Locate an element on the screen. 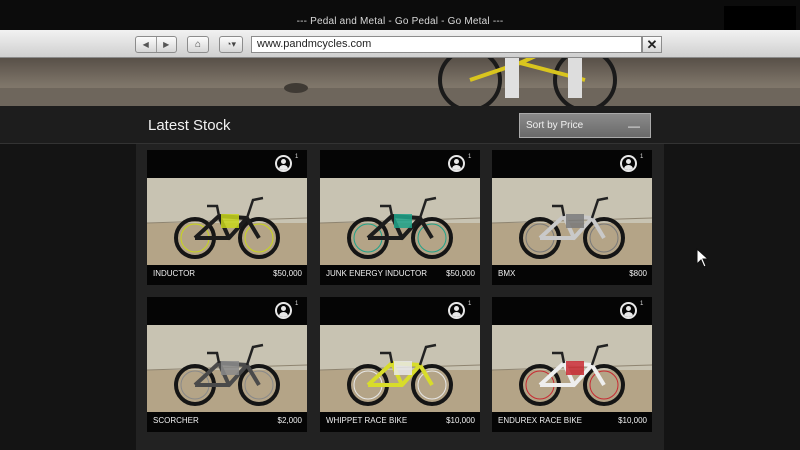 This screenshot has width=800, height=450. nav-buttons: ◀ ▶ is located at coordinates (156, 44).